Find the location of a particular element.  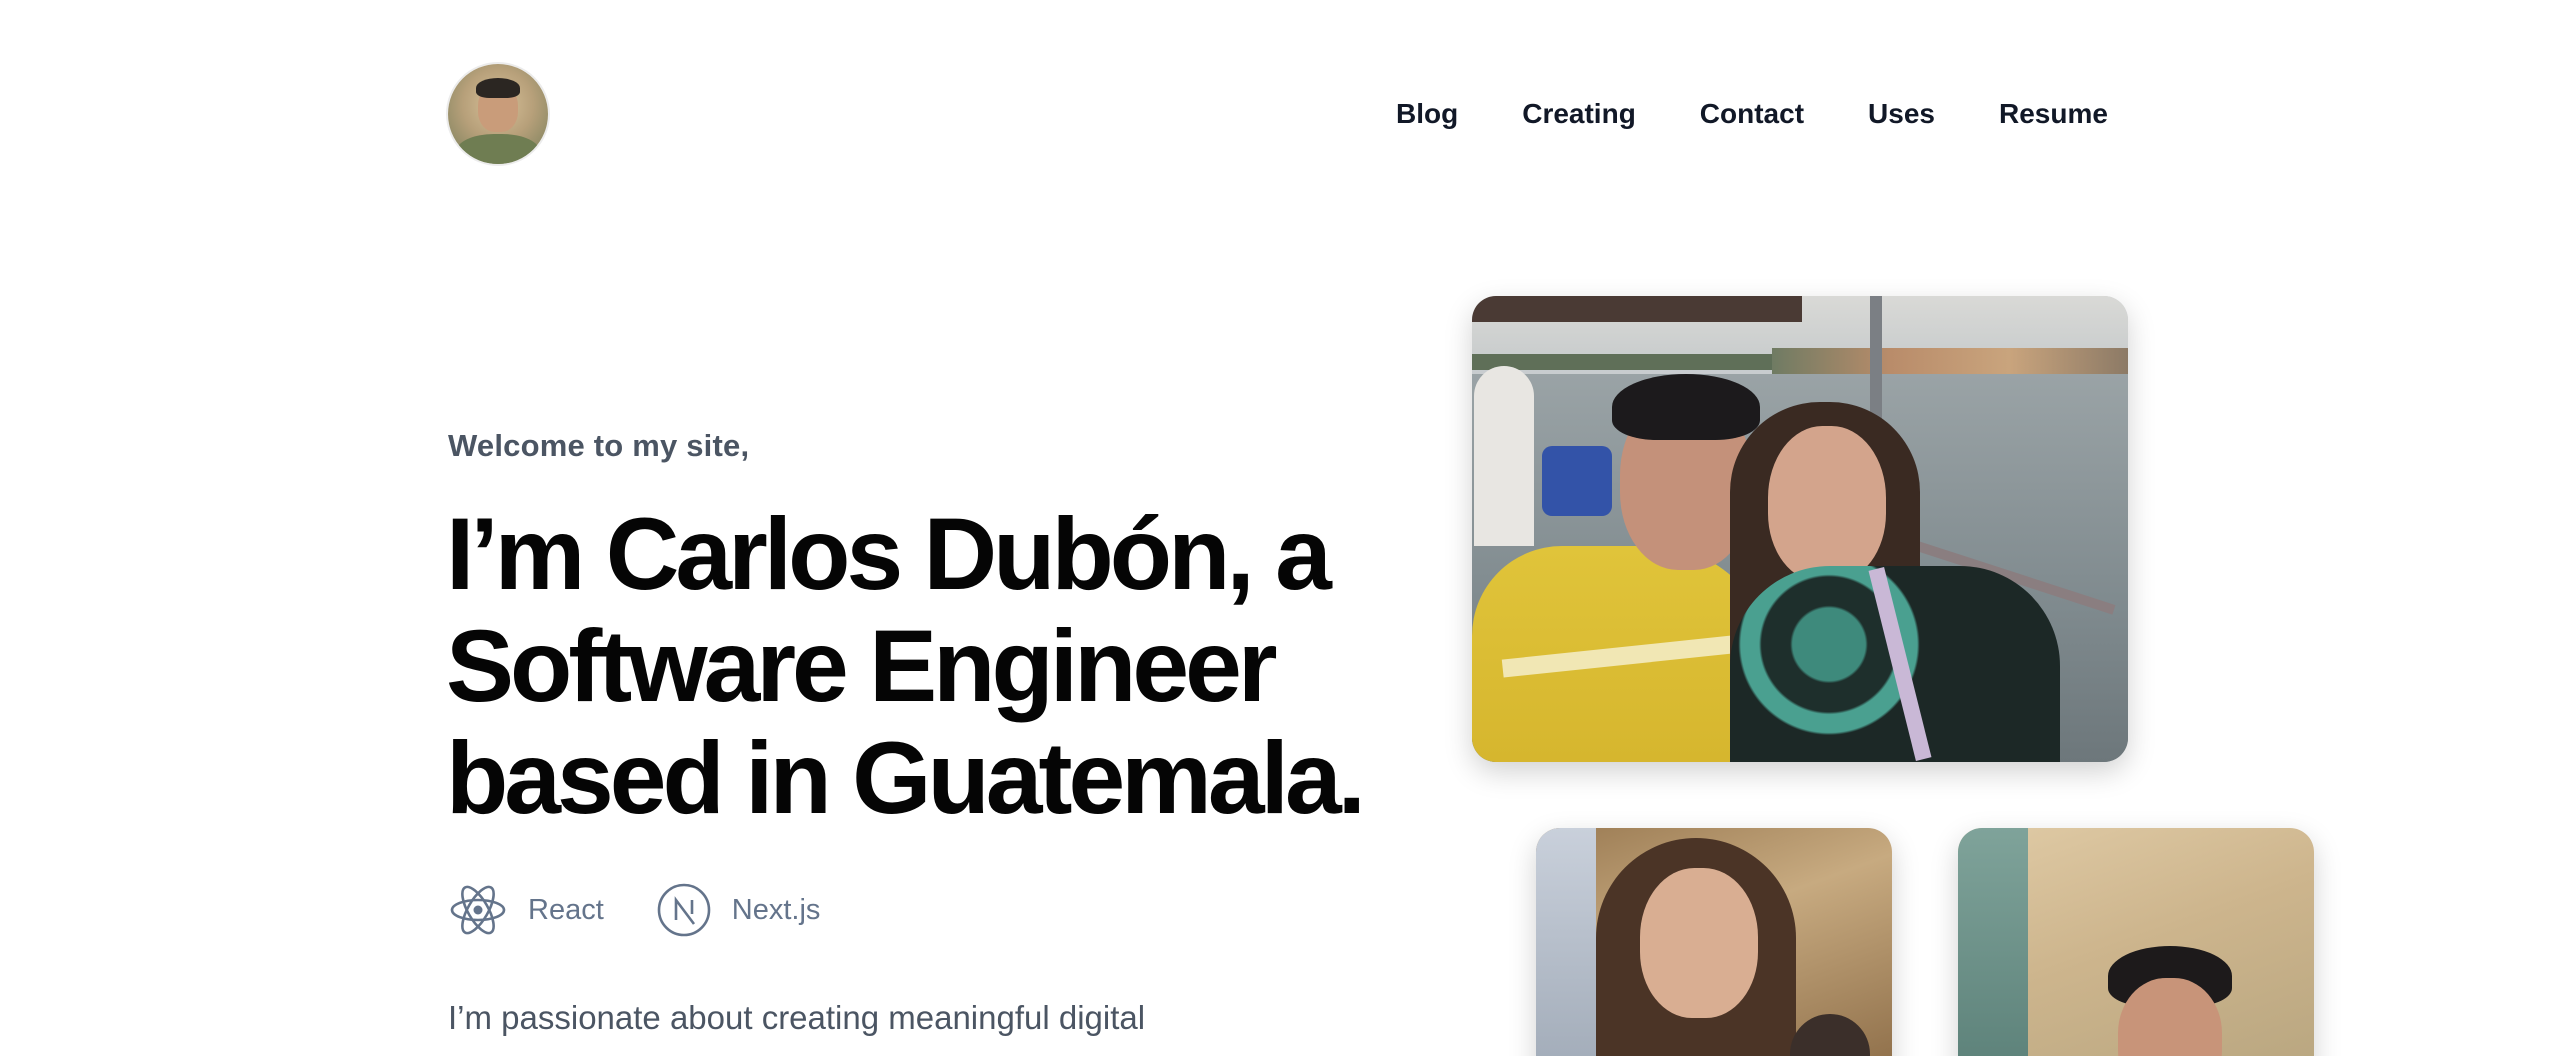

tech-label-react: React is located at coordinates (566, 909).